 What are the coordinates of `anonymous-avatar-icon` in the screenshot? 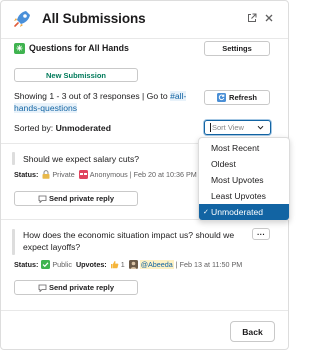 It's located at (83, 174).